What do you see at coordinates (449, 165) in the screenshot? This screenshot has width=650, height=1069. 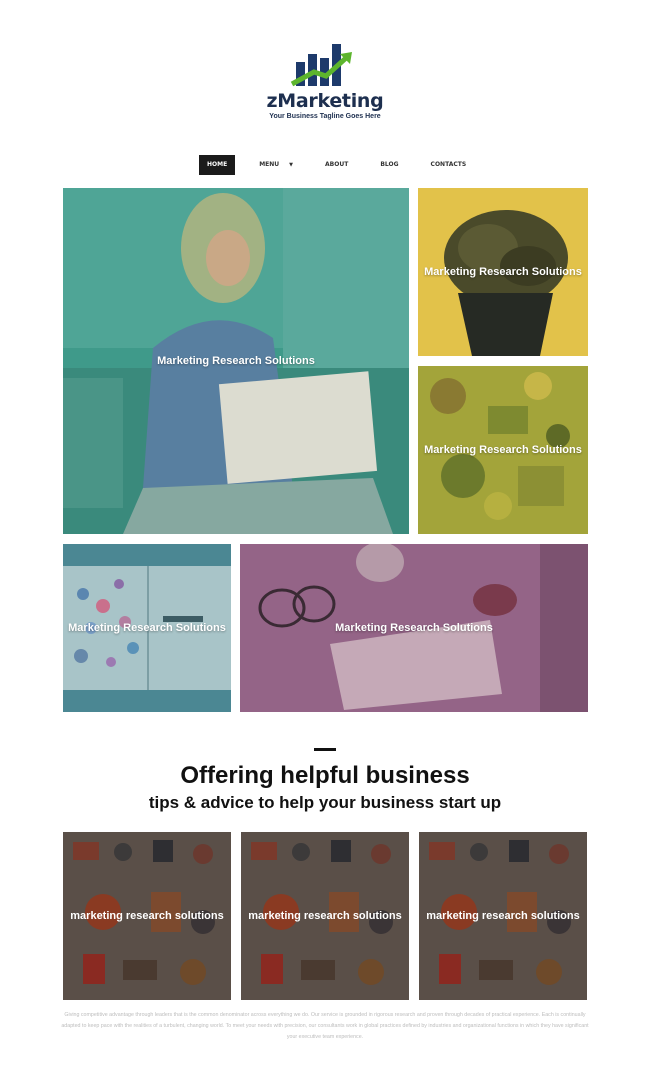 I see `nav-item-contacts: CONTACTS` at bounding box center [449, 165].